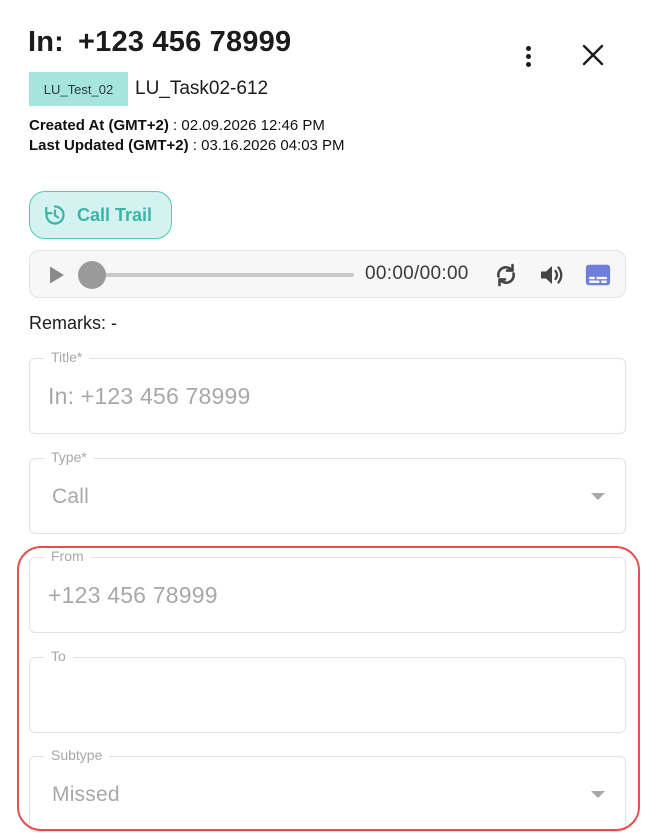  Describe the element at coordinates (69, 457) in the screenshot. I see `type-select-label: Type*` at that location.